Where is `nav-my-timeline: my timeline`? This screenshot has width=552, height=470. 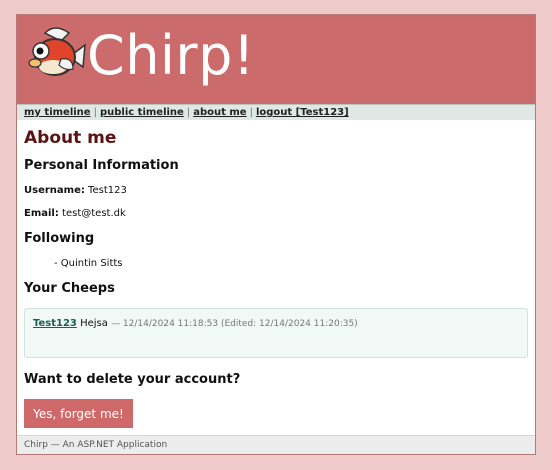
nav-my-timeline: my timeline is located at coordinates (57, 112).